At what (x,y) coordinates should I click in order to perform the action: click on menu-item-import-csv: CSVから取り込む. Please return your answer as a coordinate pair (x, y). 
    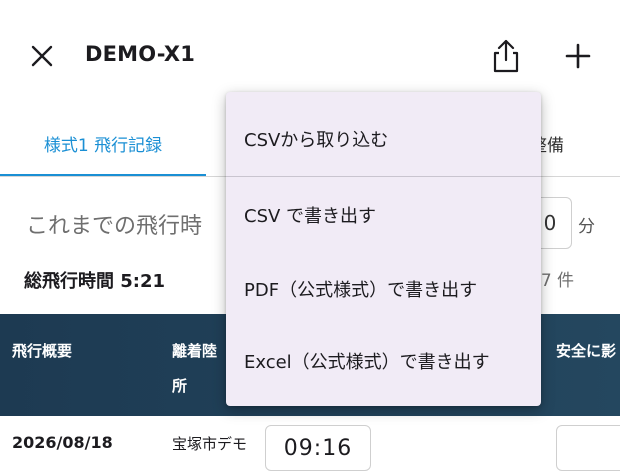
    Looking at the image, I should click on (383, 139).